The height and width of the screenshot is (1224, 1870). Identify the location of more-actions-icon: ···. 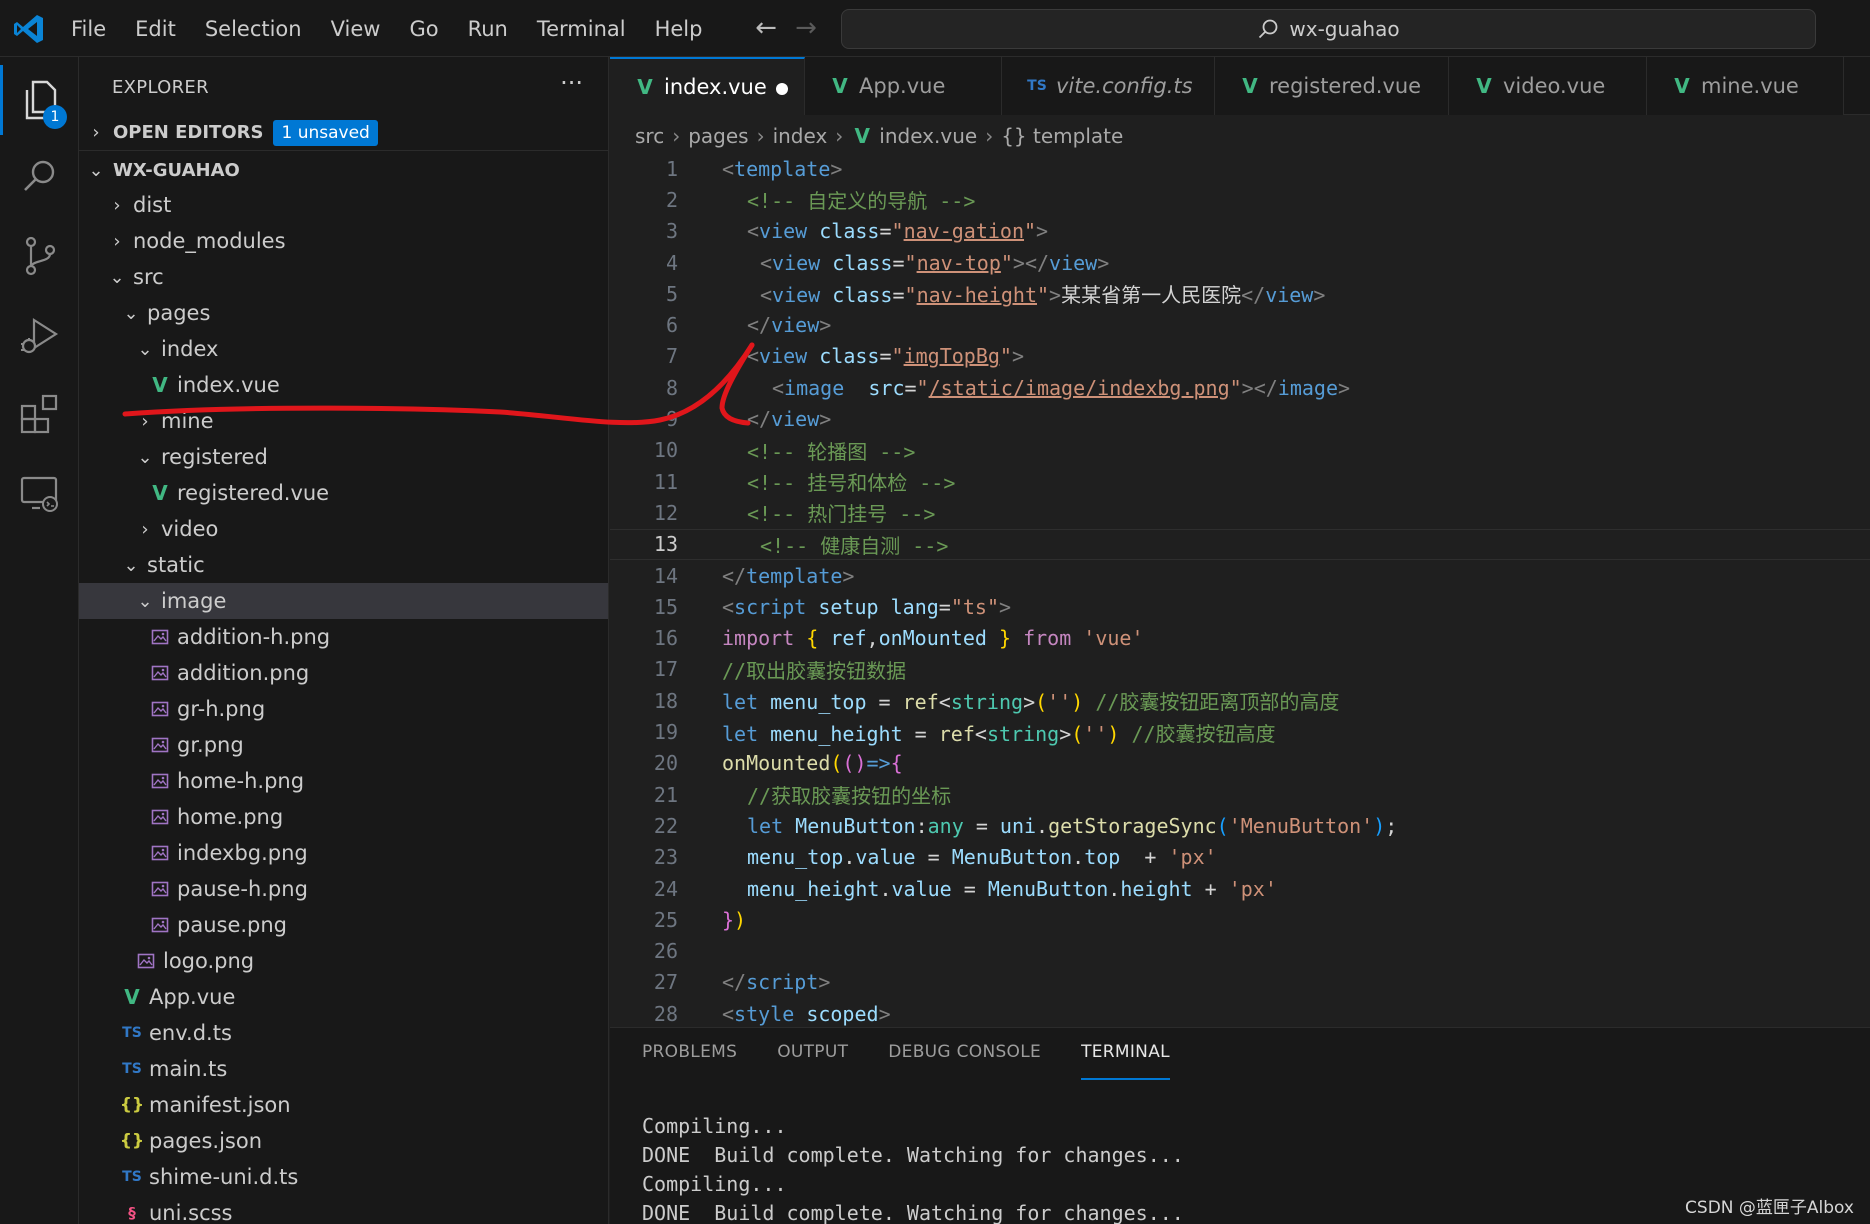
(571, 83).